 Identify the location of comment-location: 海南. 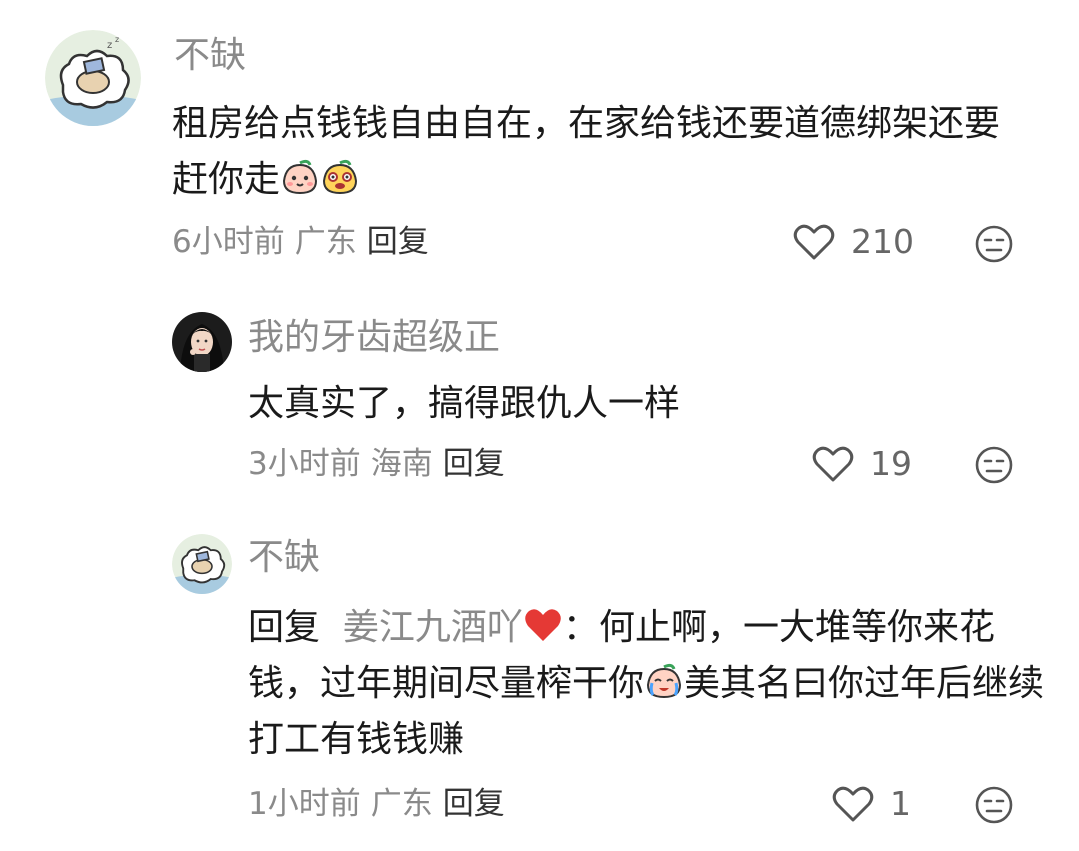
(401, 464).